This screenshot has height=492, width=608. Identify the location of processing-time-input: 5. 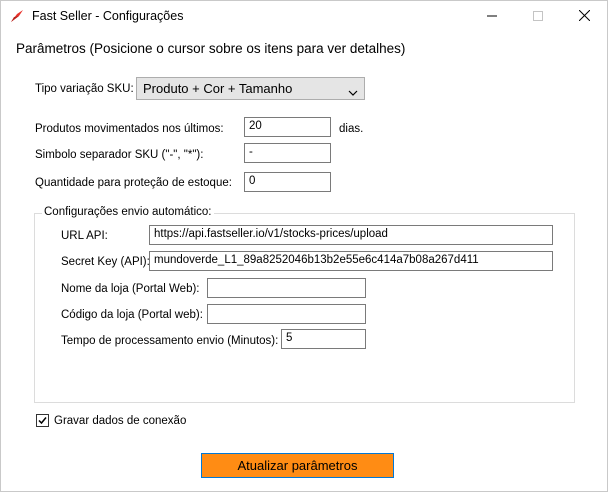
(323, 339).